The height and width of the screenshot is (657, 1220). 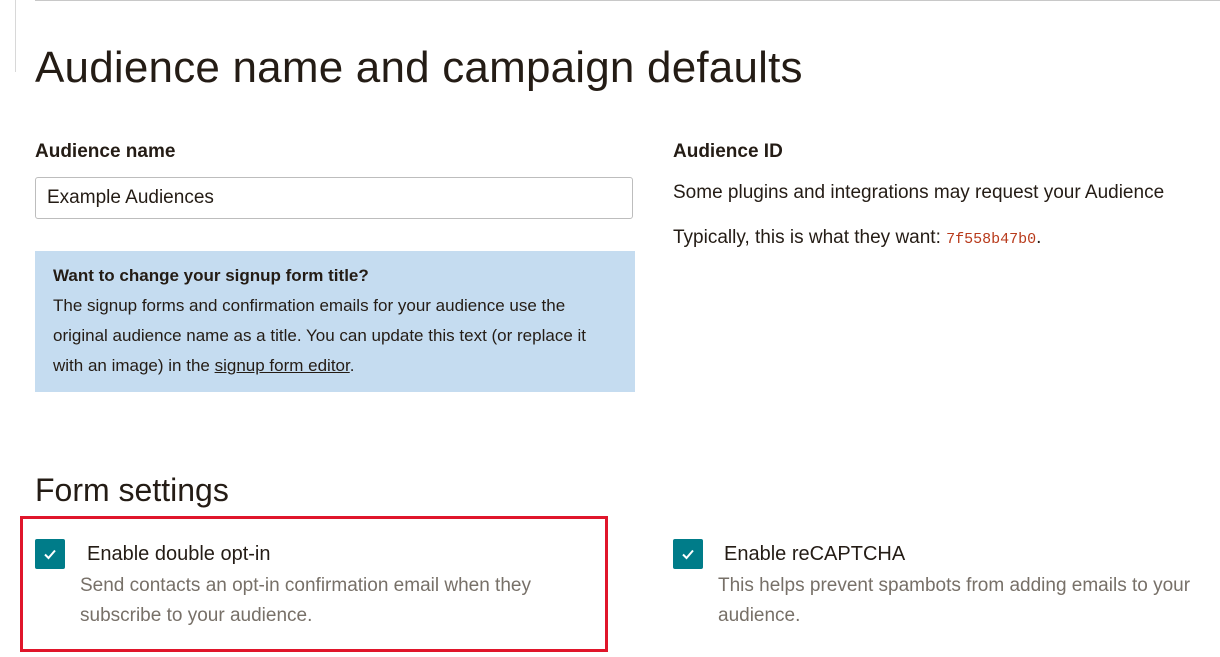 I want to click on recaptcha-checkbox, so click(x=688, y=554).